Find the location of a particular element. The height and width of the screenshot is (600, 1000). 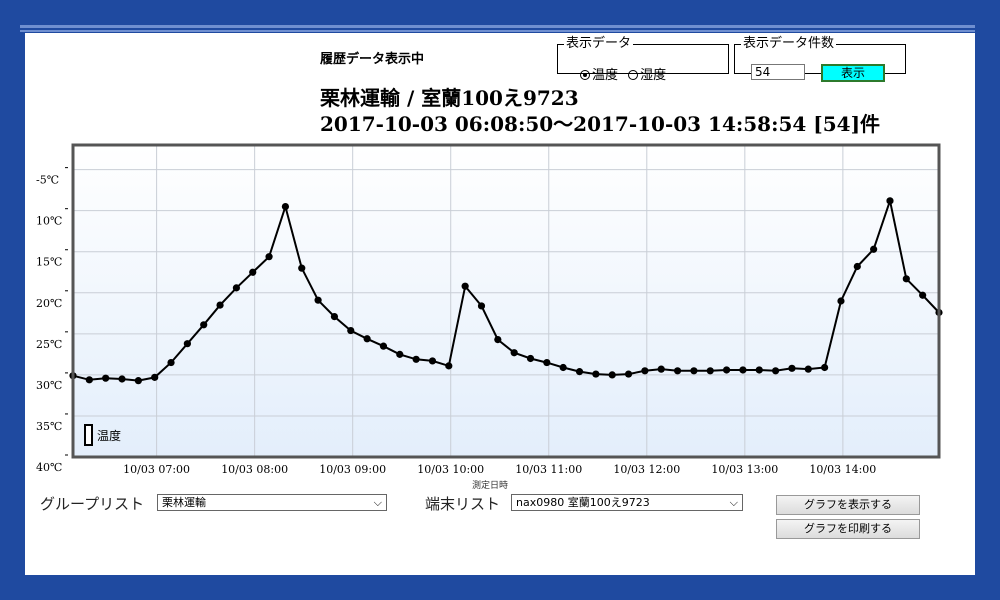

x-tick-label: 10/03 11:00 is located at coordinates (548, 469).